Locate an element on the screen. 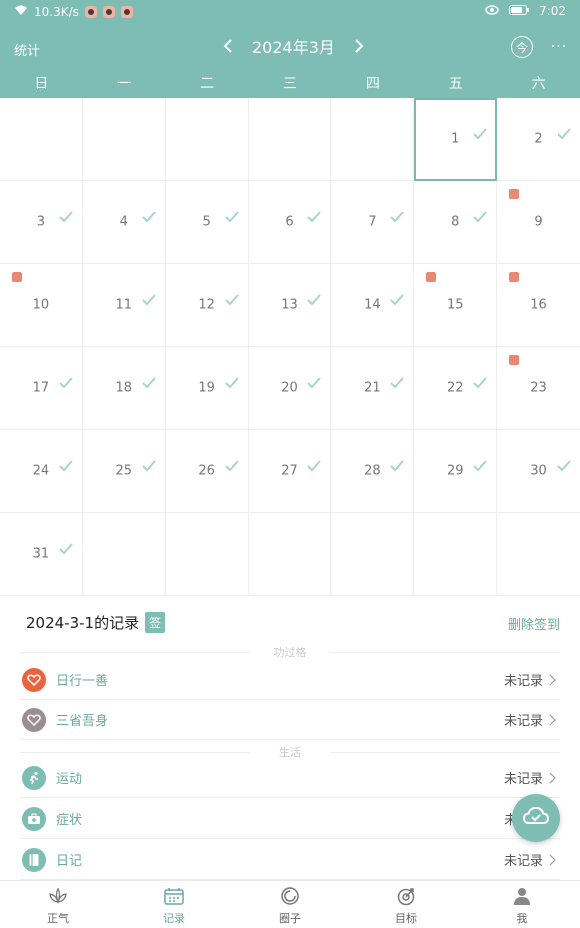 Image resolution: width=580 pixels, height=928 pixels. more-icon: ··· is located at coordinates (559, 47).